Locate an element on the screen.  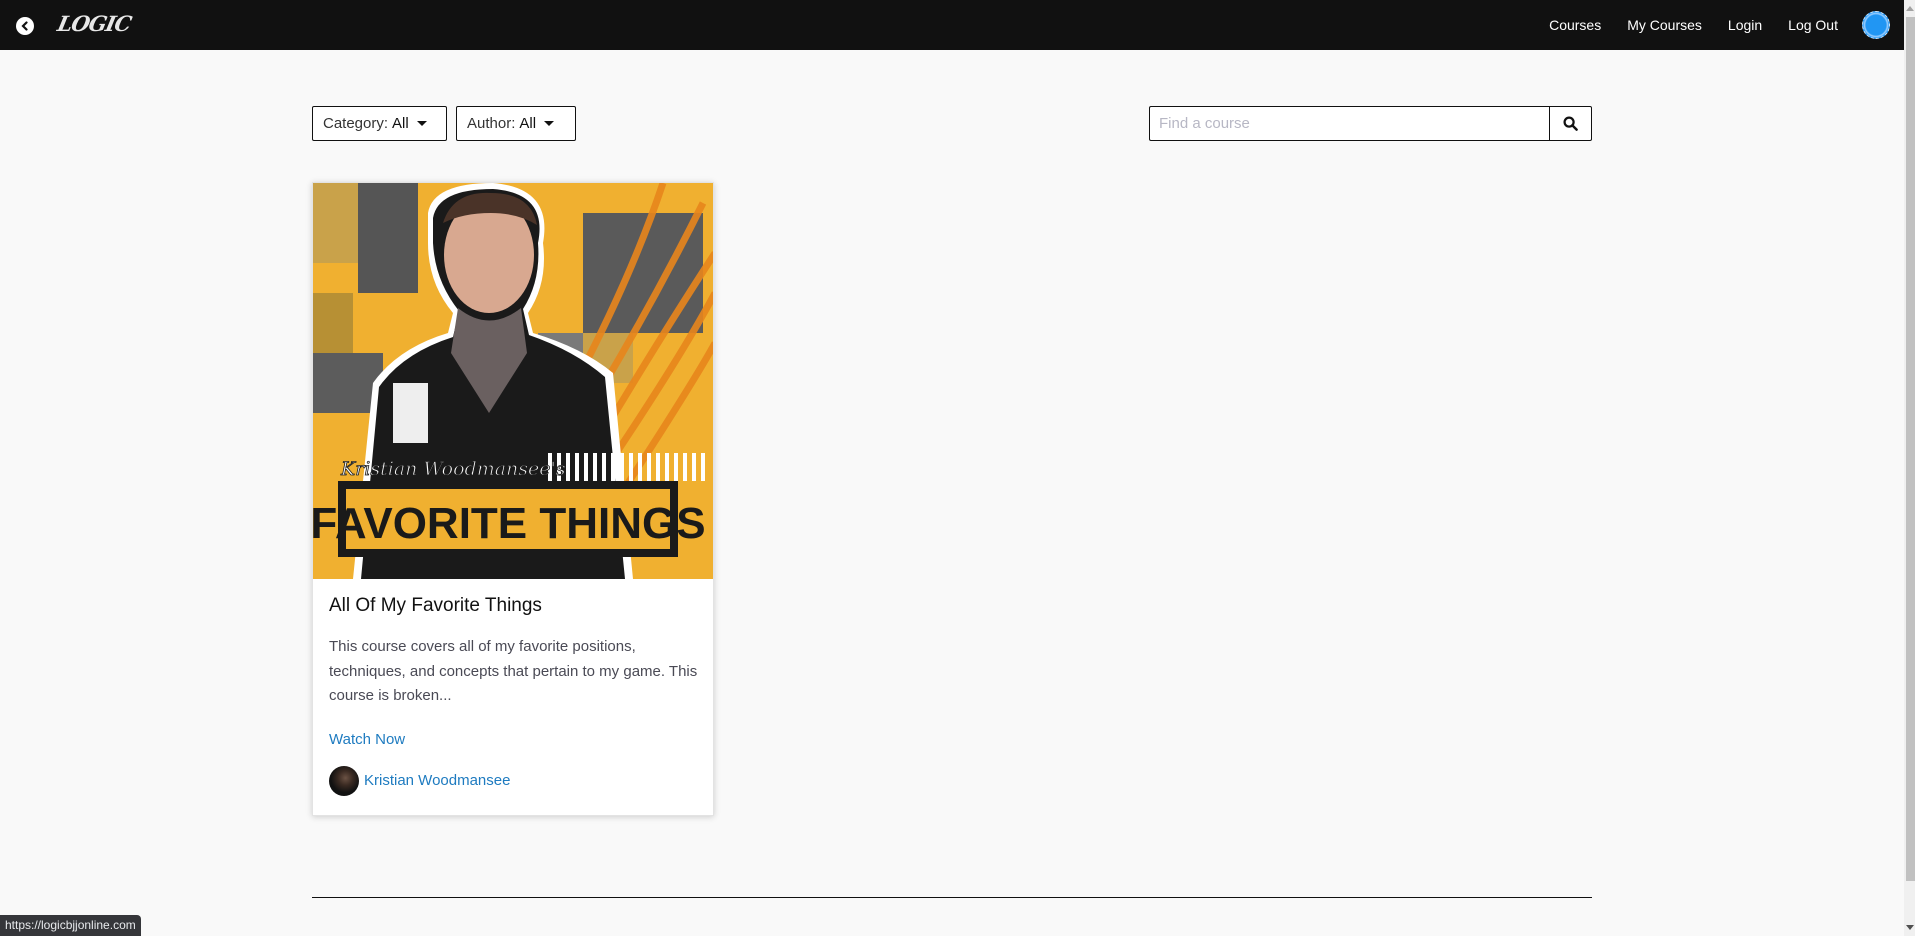
course-thumbnail-art: FAVORITE THINGS Kristian Woodmansee's is located at coordinates (513, 381).